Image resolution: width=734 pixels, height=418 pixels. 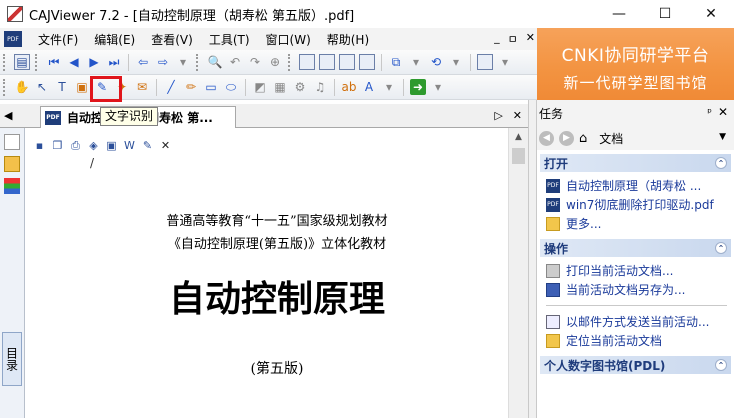 I want to click on text-select-icon: T, so click(x=62, y=87).